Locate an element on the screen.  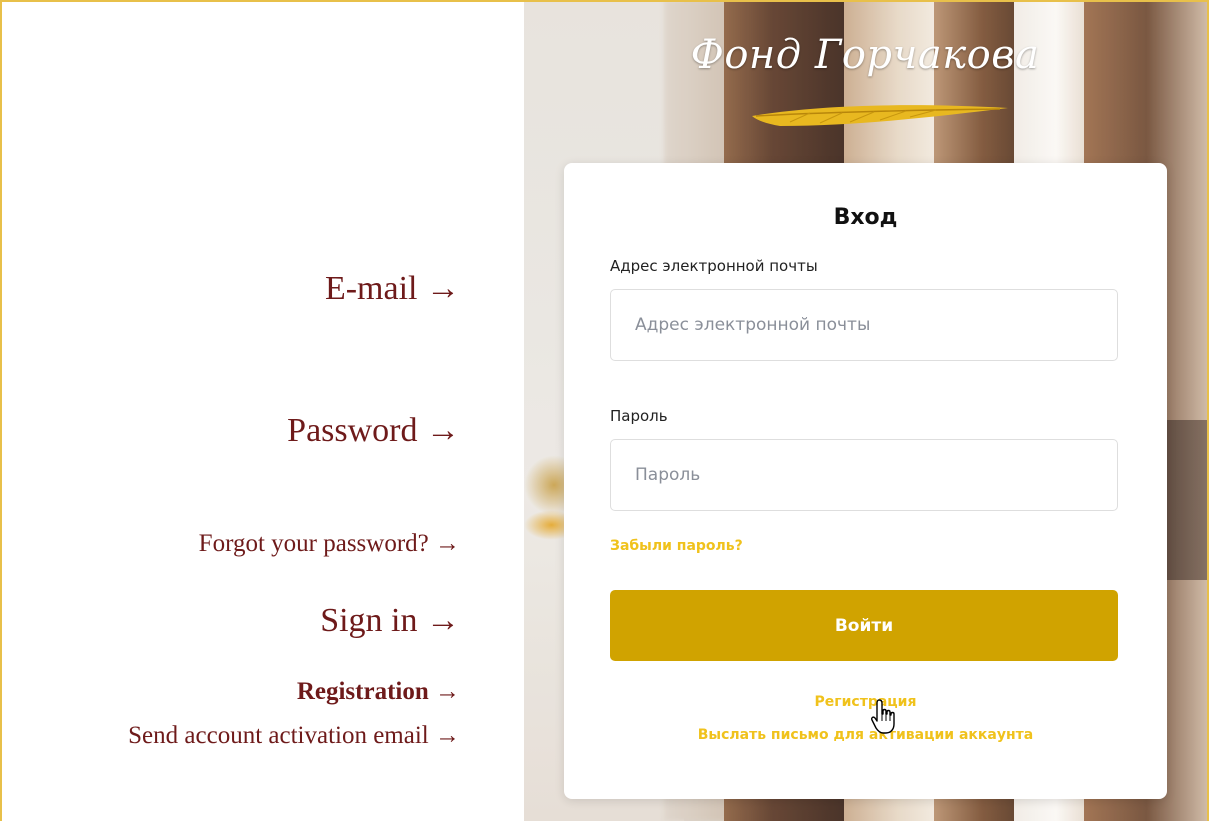
registration-link: Регистрация is located at coordinates (865, 702).